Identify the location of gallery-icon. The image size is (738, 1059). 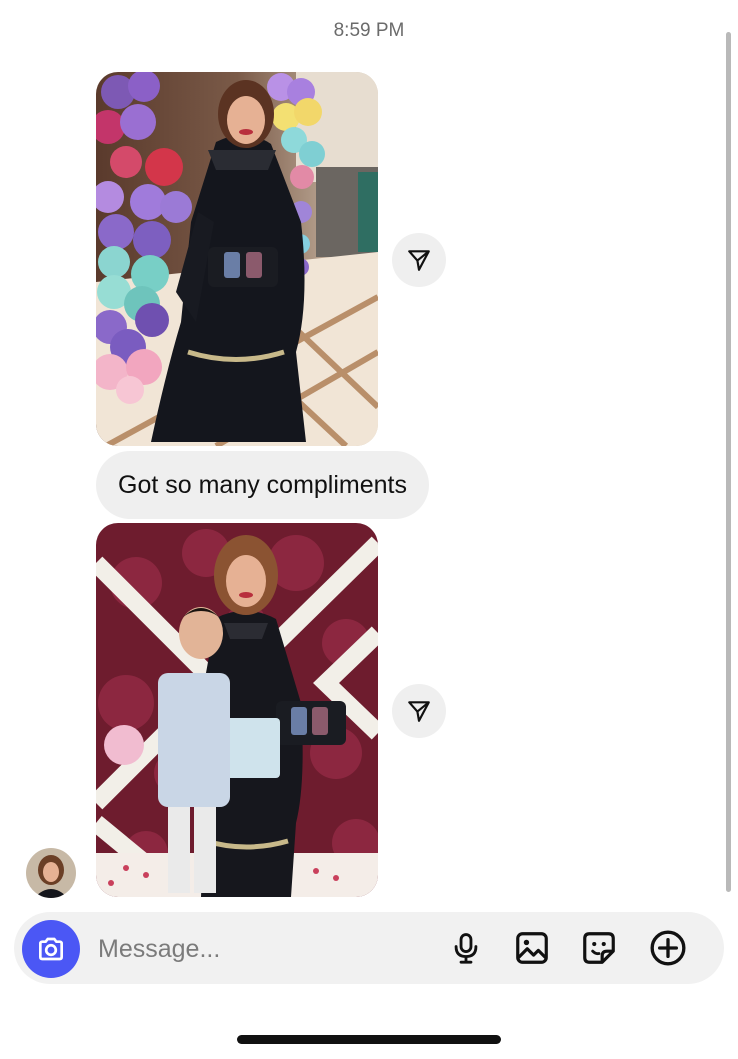
(532, 948).